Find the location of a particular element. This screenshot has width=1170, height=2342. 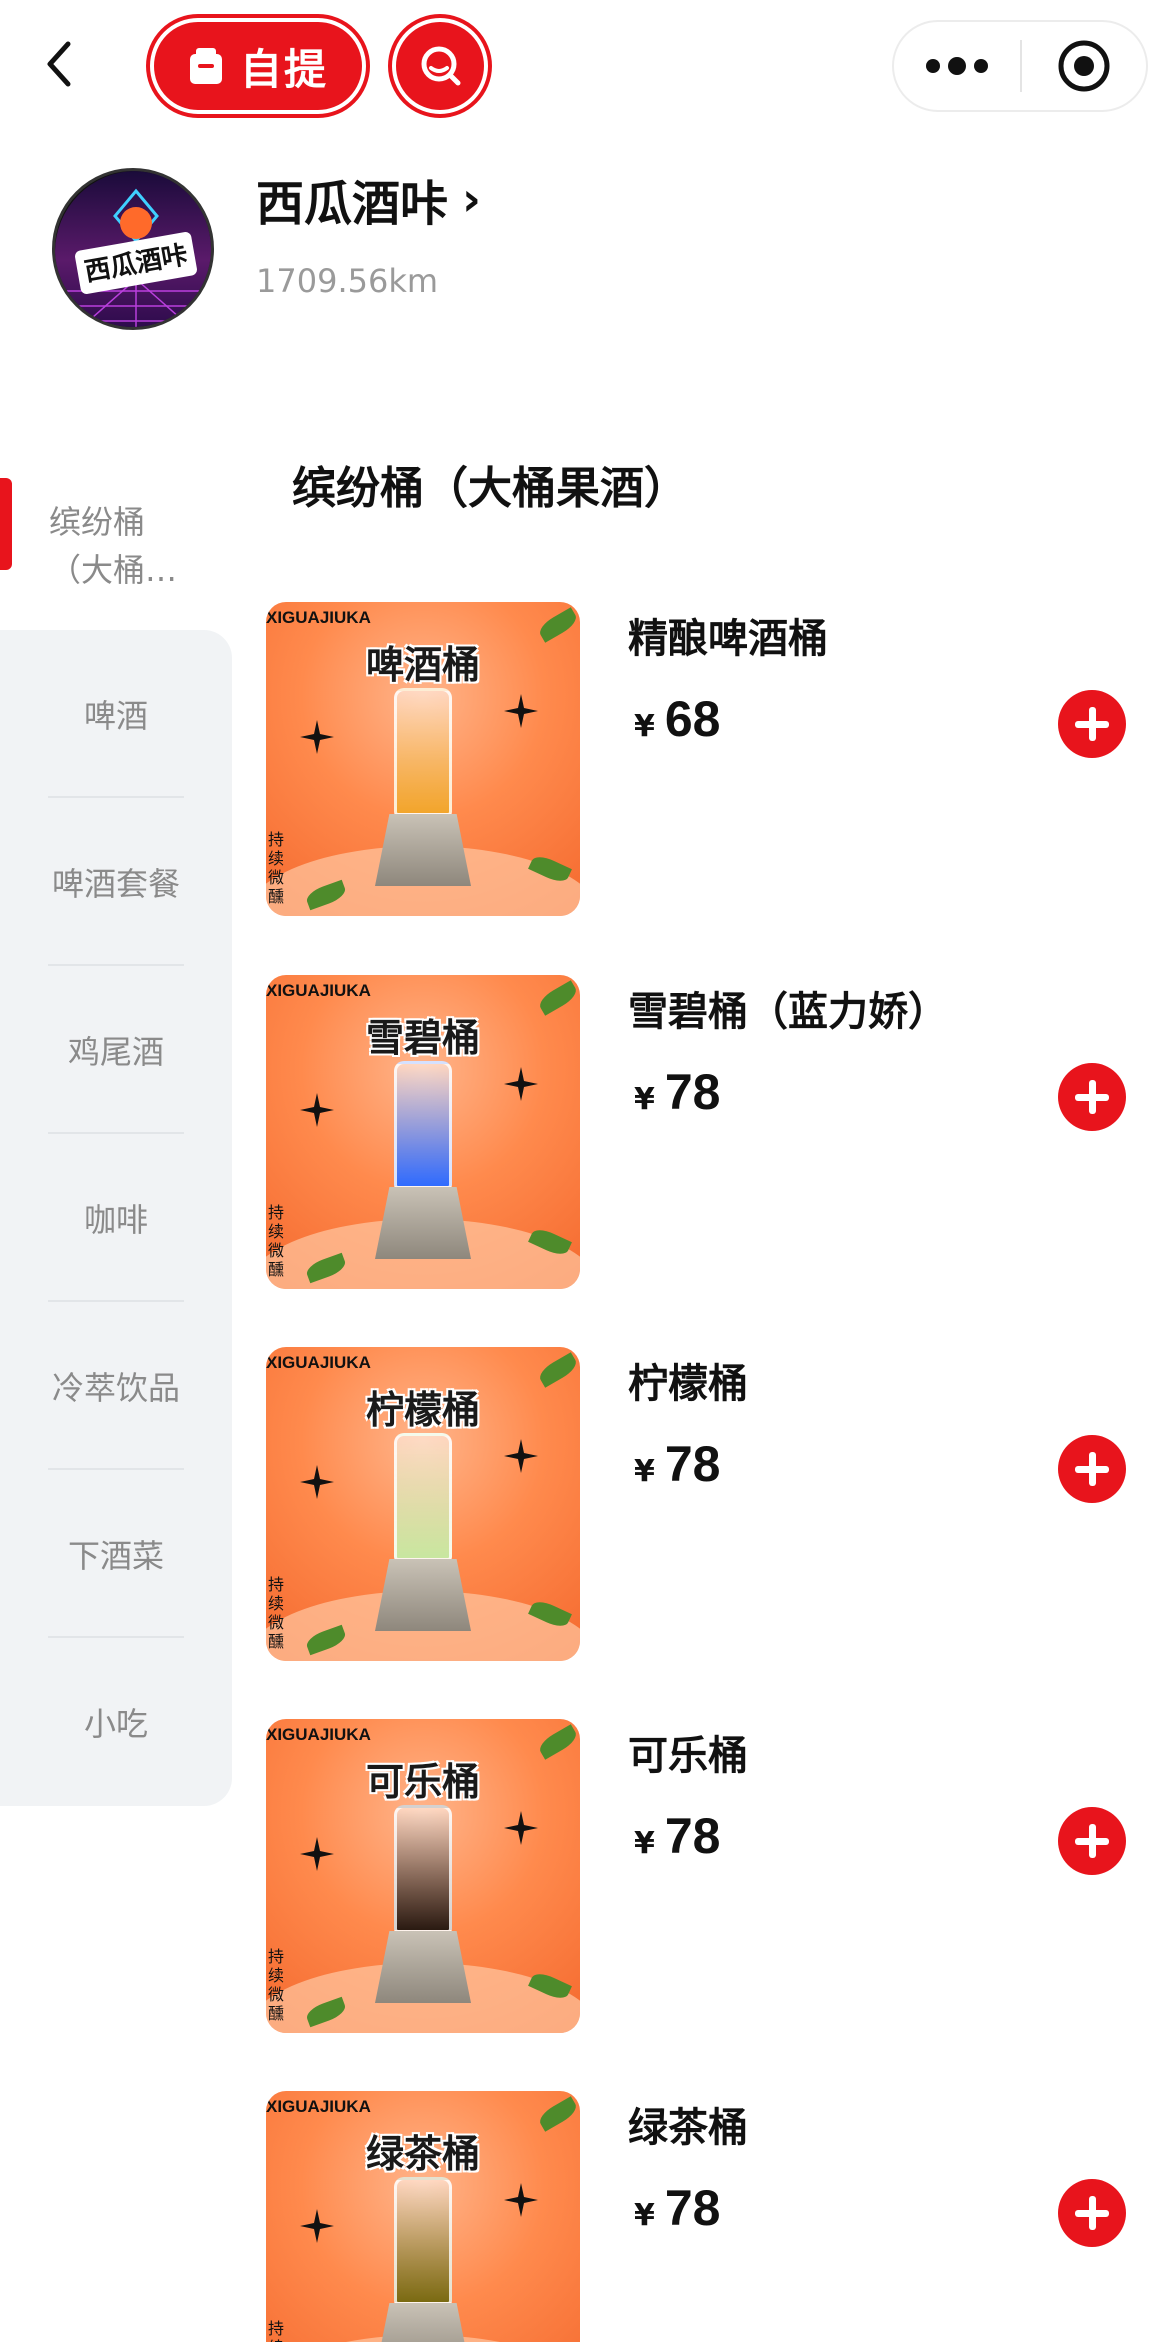

close-target-button is located at coordinates (1084, 66).